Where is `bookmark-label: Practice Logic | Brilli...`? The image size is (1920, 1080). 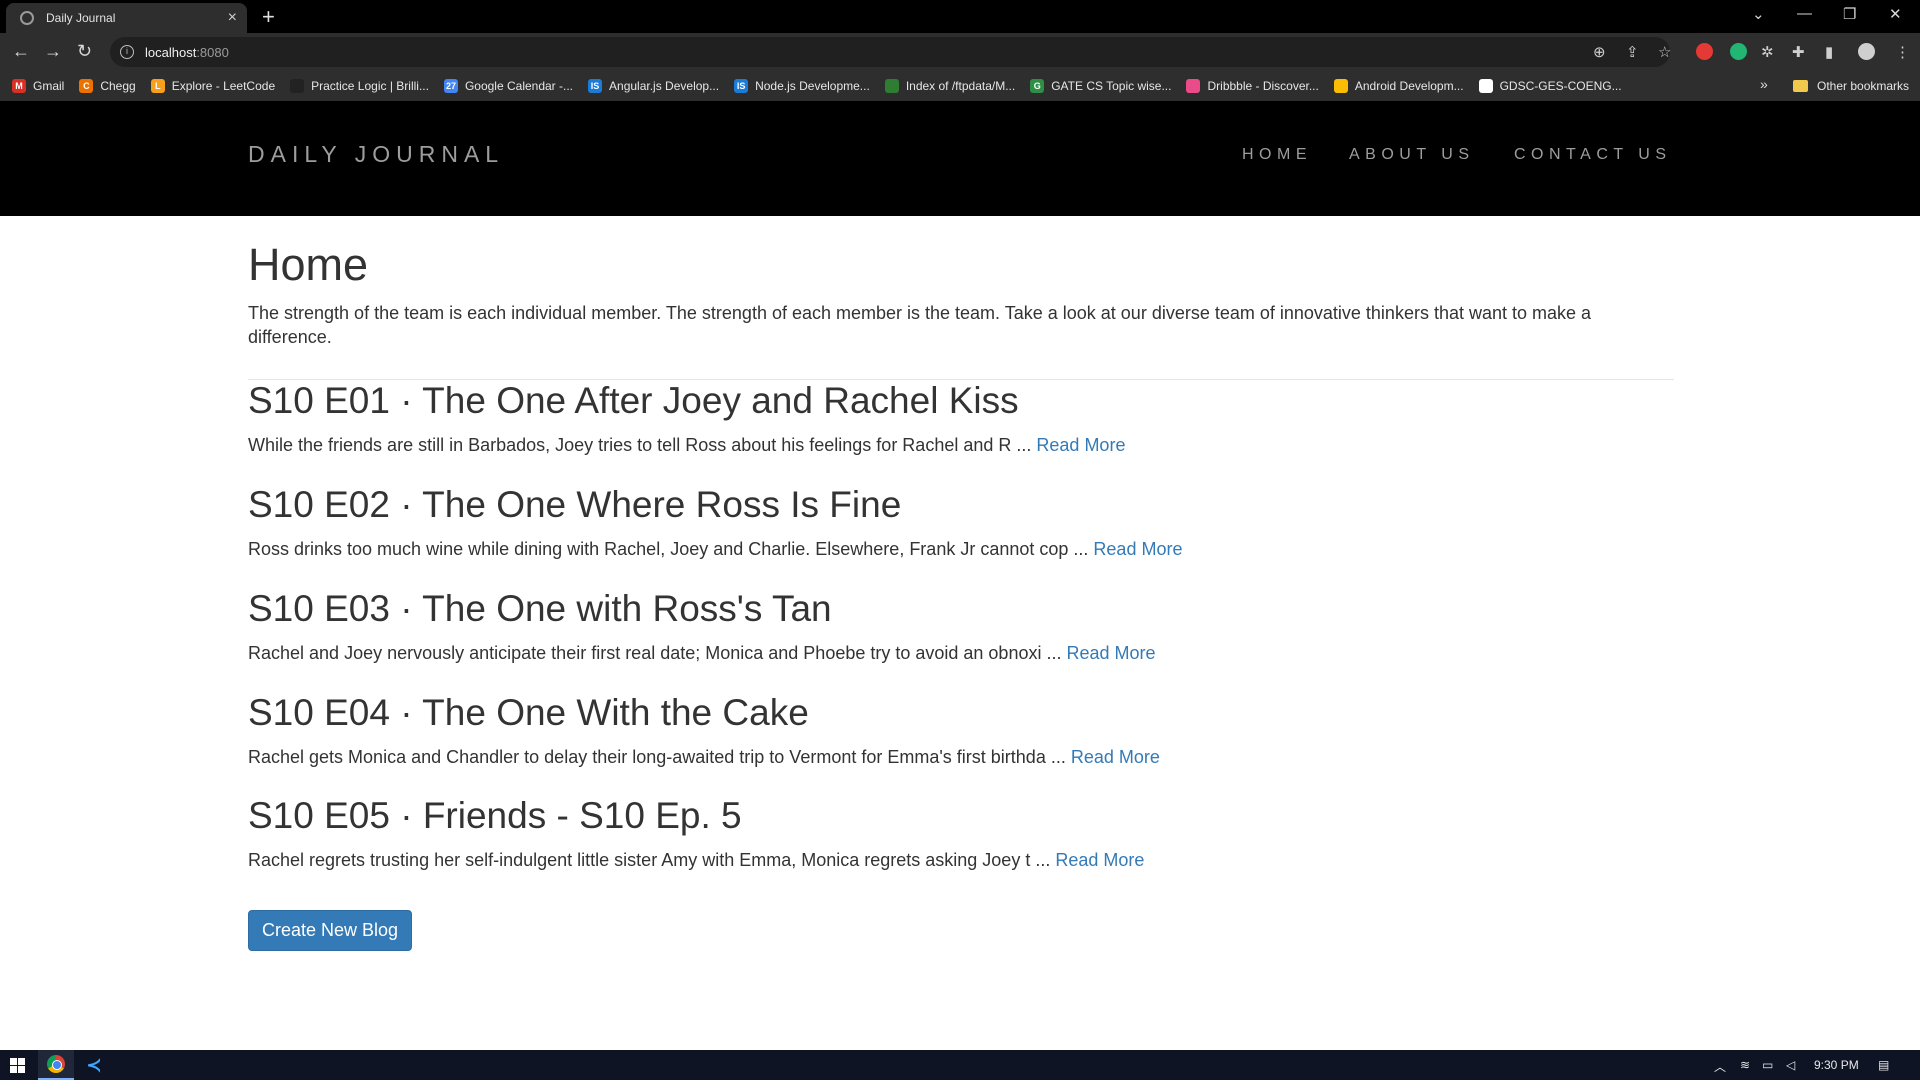
bookmark-label: Practice Logic | Brilli... is located at coordinates (370, 86).